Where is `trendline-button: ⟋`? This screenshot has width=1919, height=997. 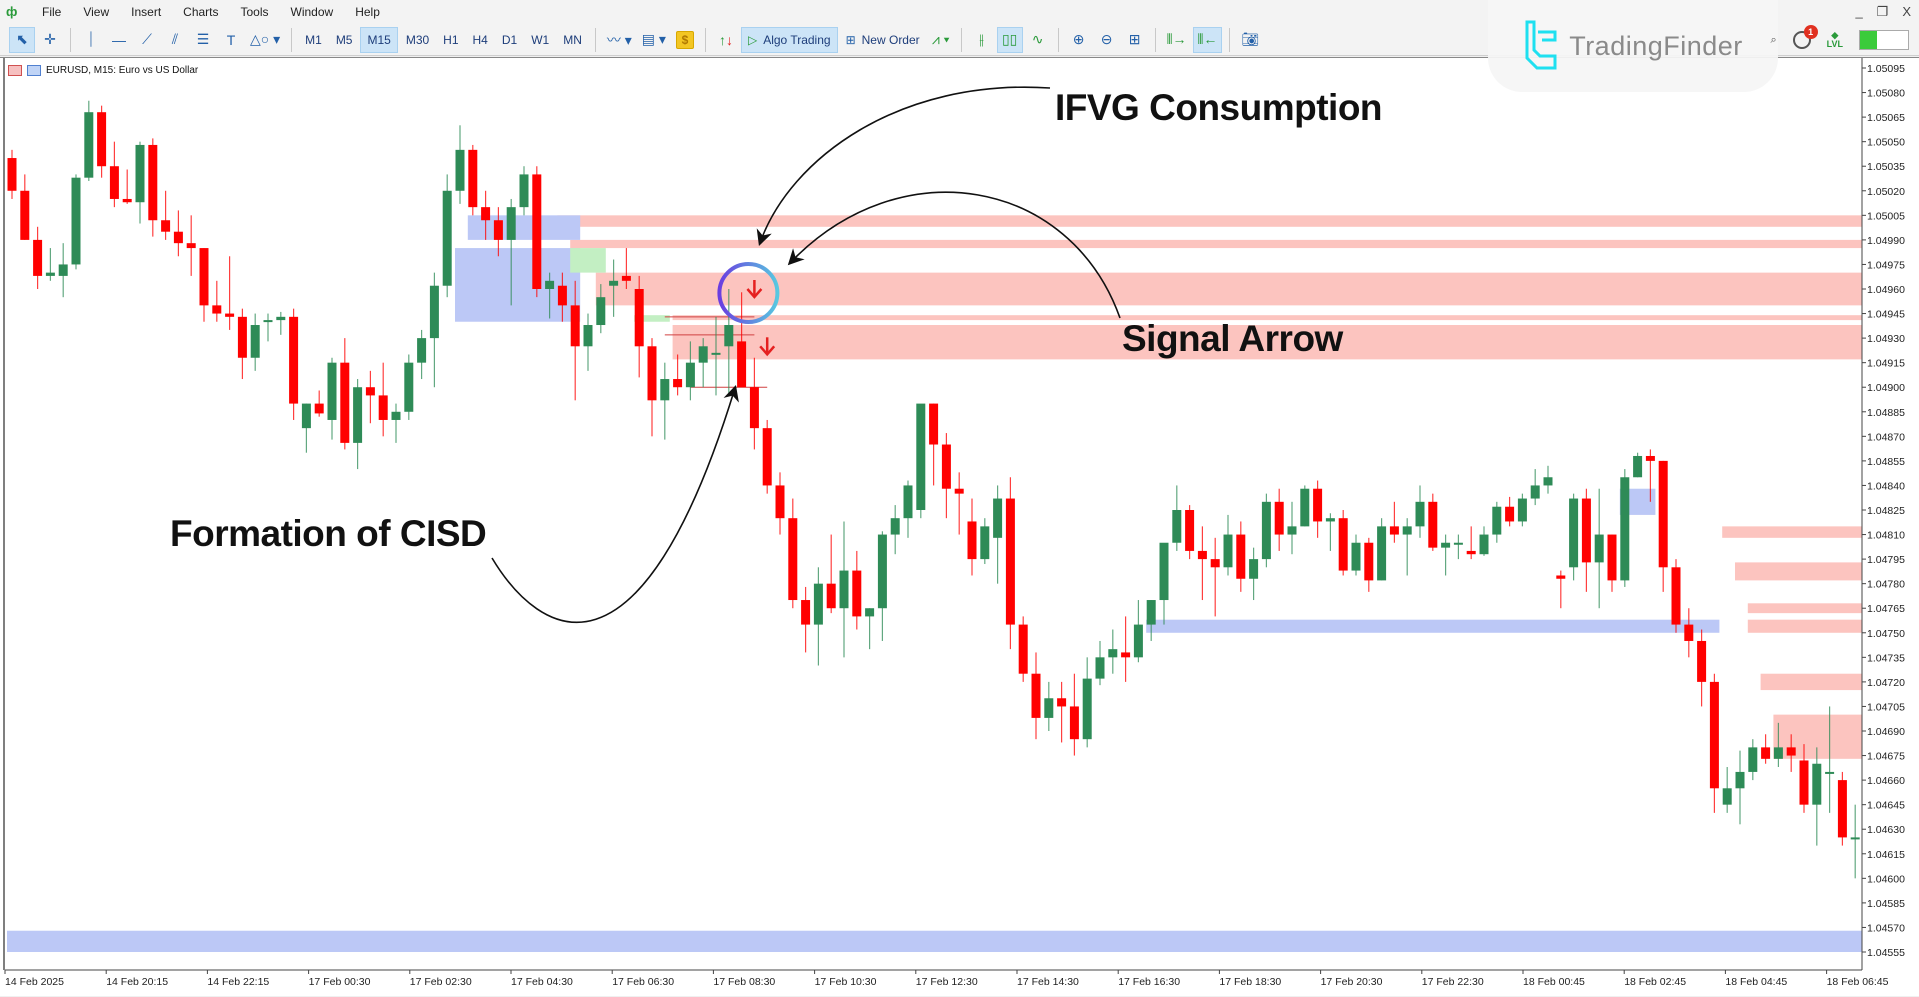 trendline-button: ⟋ is located at coordinates (147, 40).